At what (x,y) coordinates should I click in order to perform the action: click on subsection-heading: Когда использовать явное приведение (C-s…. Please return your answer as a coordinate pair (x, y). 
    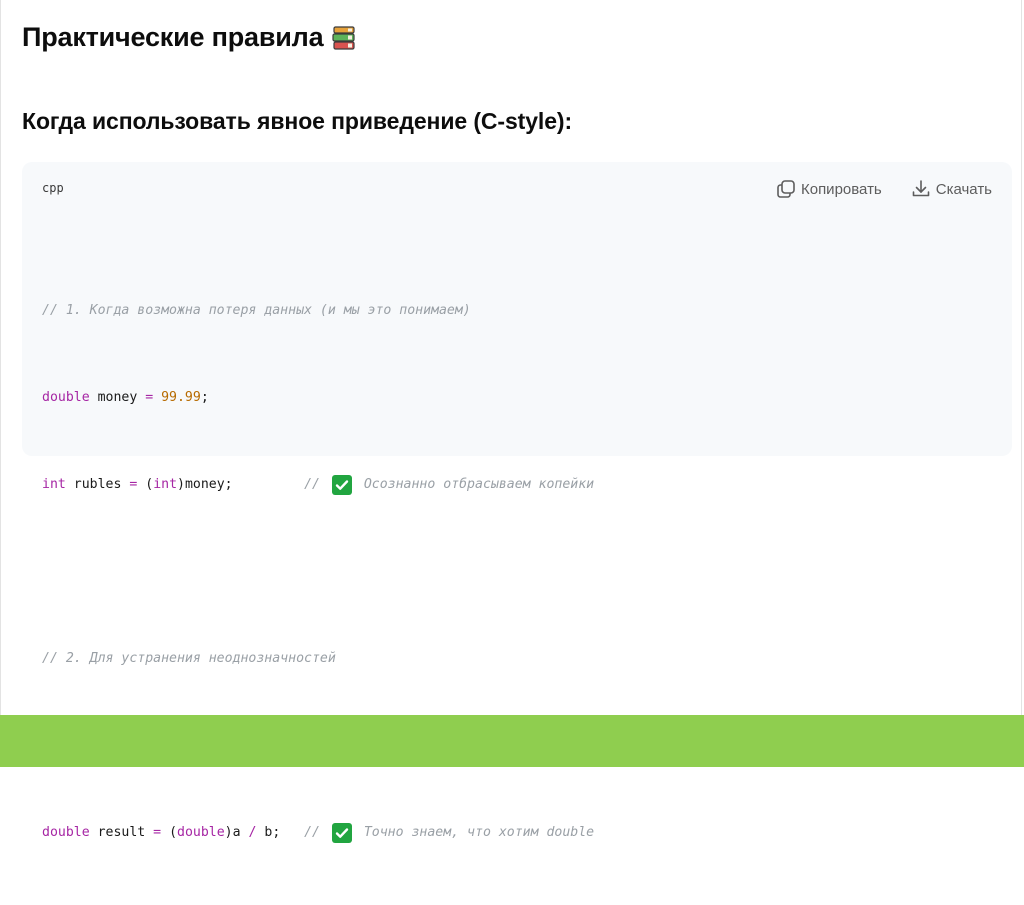
    Looking at the image, I should click on (297, 121).